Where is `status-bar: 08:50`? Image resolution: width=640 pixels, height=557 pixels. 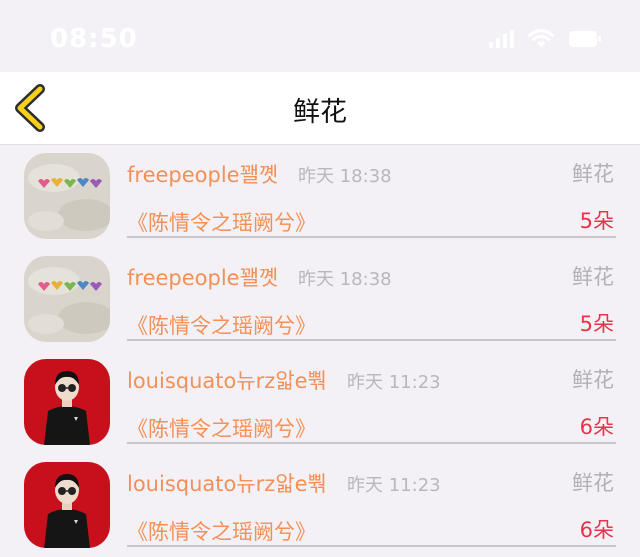
status-bar: 08:50 is located at coordinates (320, 36).